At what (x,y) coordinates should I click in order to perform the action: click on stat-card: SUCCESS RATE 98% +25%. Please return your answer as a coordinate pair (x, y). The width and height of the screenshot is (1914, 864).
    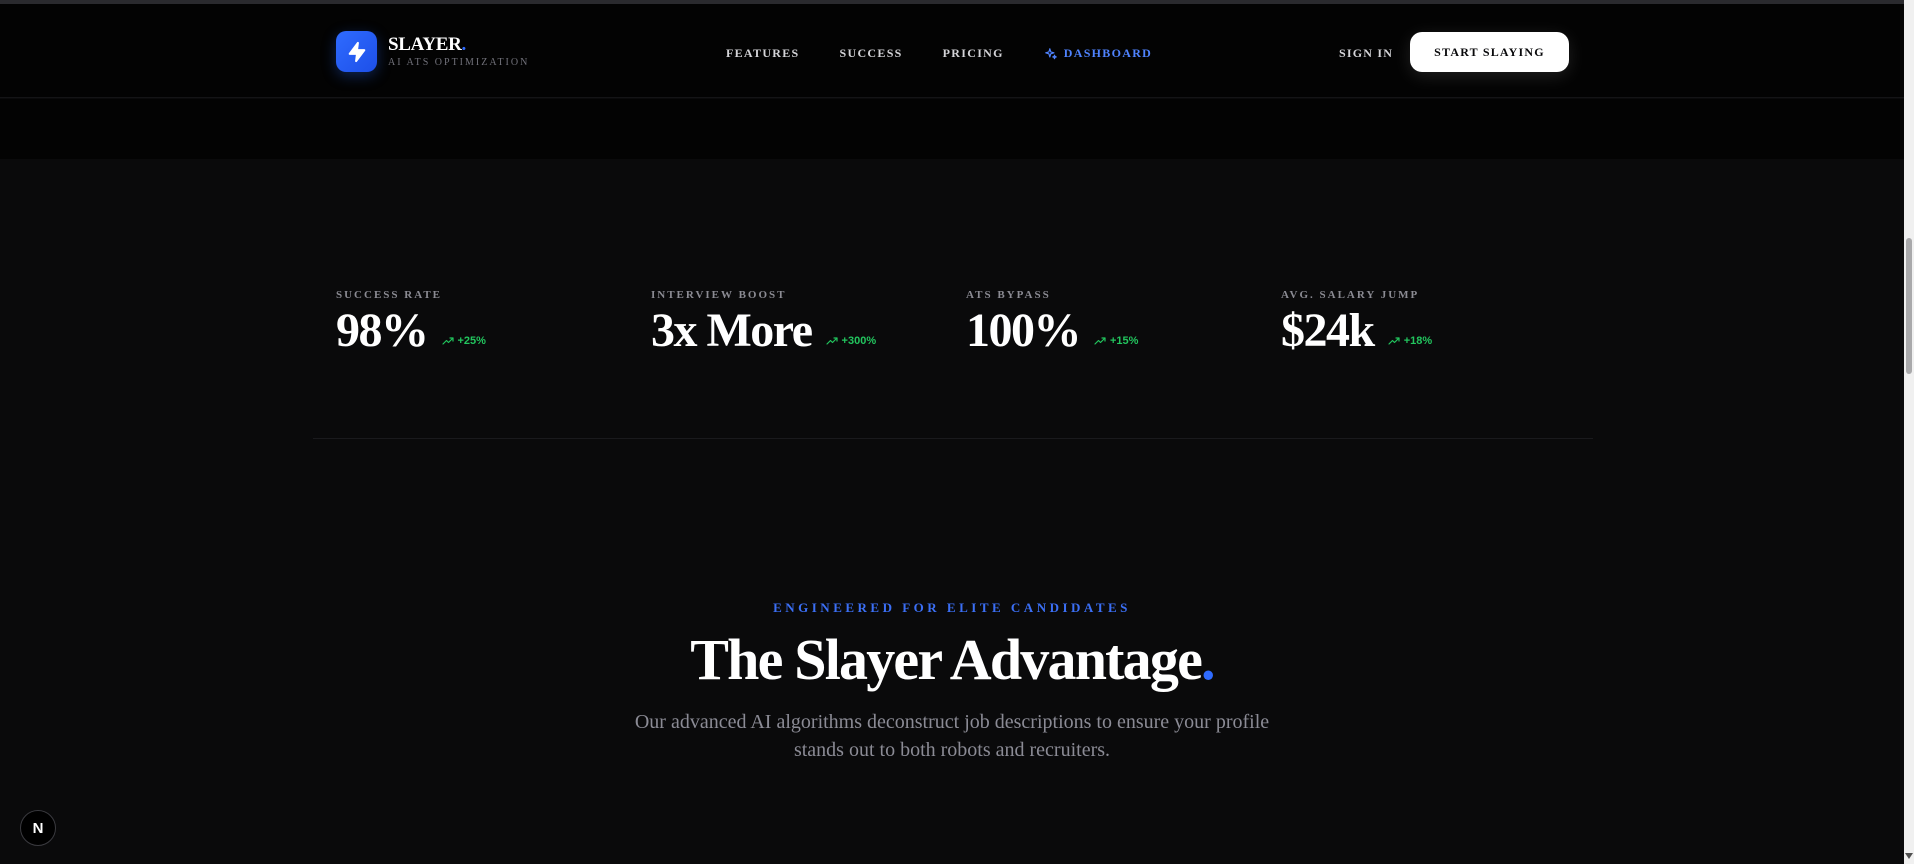
    Looking at the image, I should click on (493, 323).